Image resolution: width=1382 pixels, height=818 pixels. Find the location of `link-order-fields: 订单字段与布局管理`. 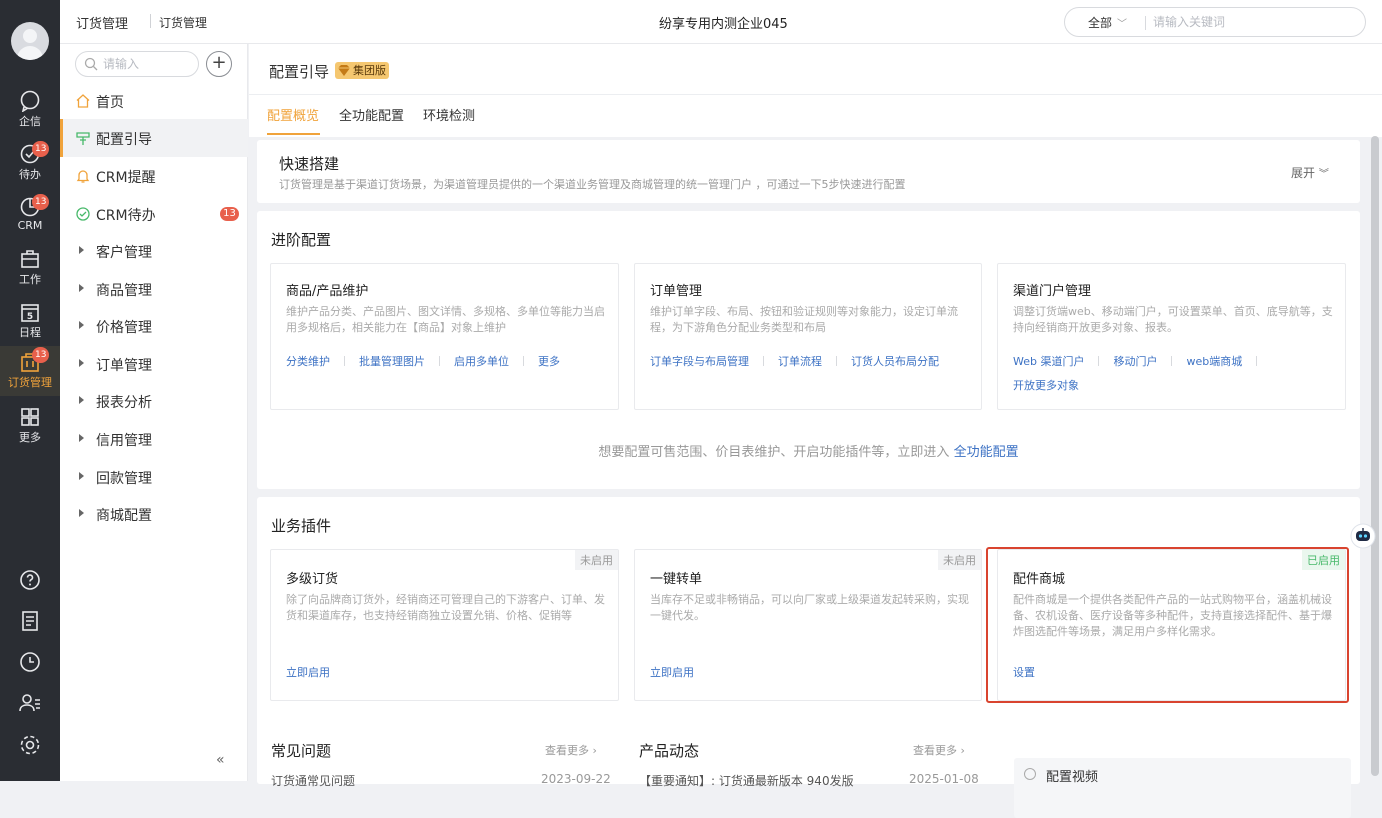

link-order-fields: 订单字段与布局管理 is located at coordinates (699, 361).